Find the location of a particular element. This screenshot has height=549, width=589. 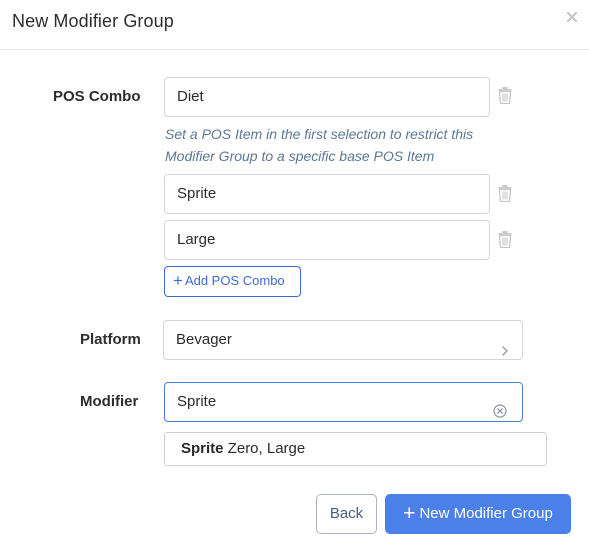

new-modifier-group-button: + New Modifier Group is located at coordinates (478, 514).